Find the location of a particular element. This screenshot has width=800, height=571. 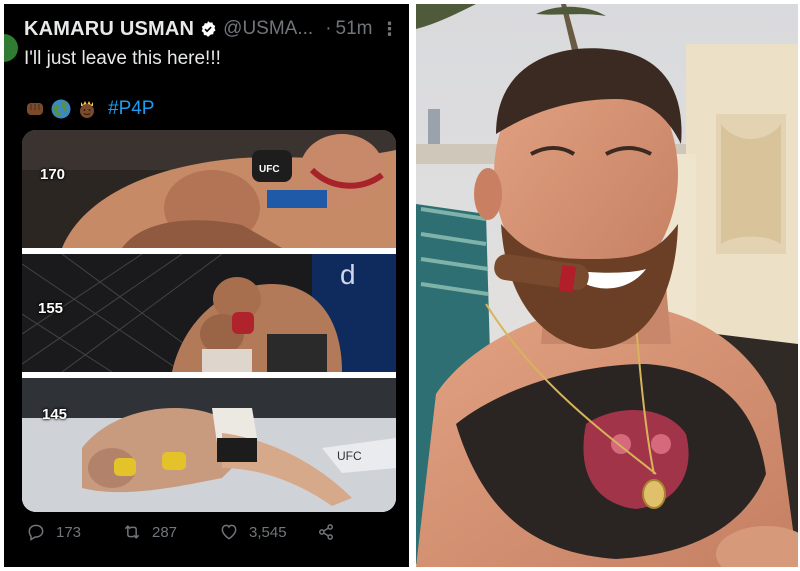

choke-image-1: UFC is located at coordinates (209, 189).